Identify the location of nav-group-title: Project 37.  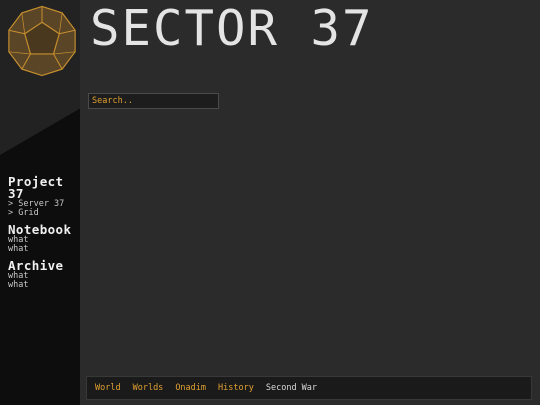
(43, 187).